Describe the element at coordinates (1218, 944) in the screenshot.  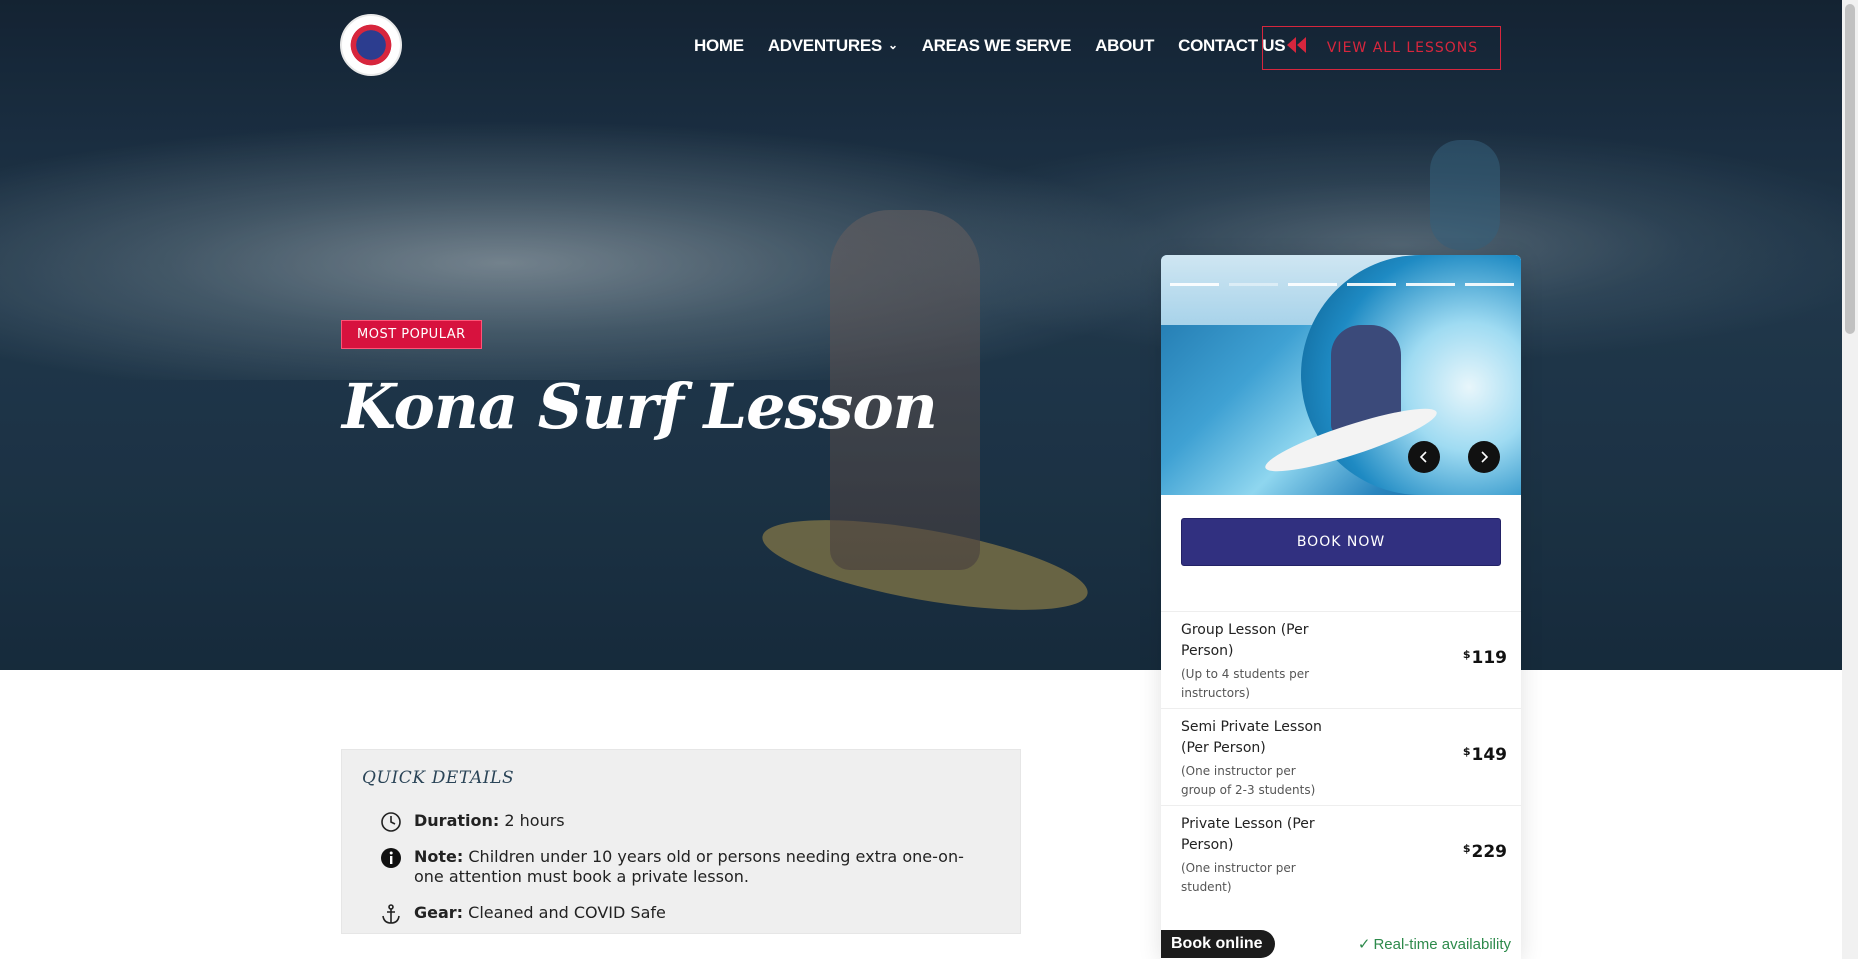
I see `book-online-tag: Book online` at that location.